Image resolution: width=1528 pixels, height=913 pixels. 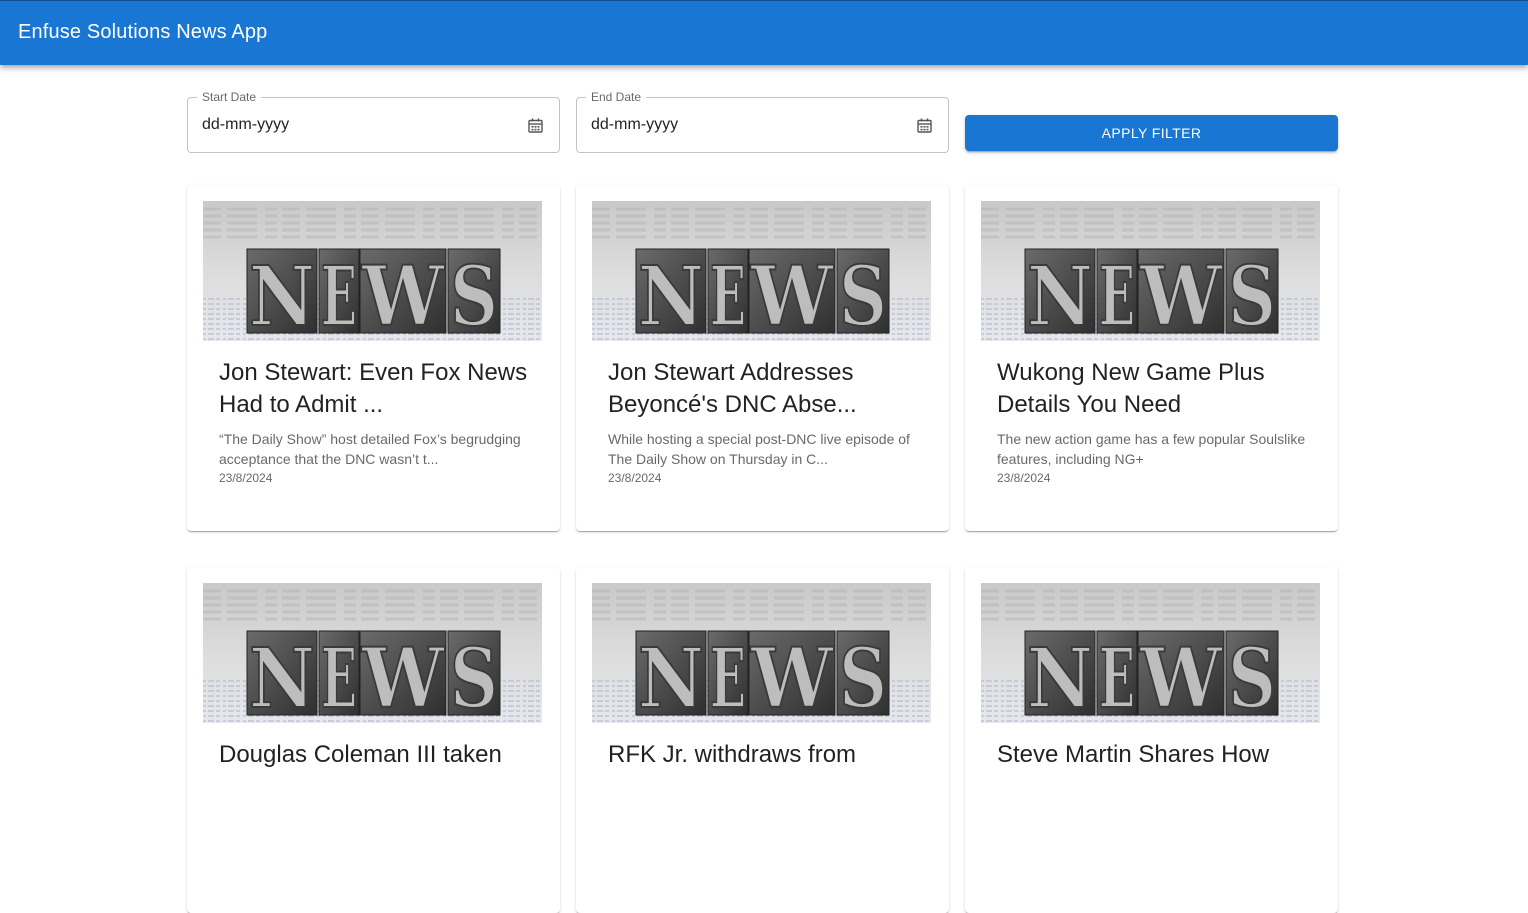 What do you see at coordinates (360, 754) in the screenshot?
I see `news-card-title: Douglas Coleman III taken` at bounding box center [360, 754].